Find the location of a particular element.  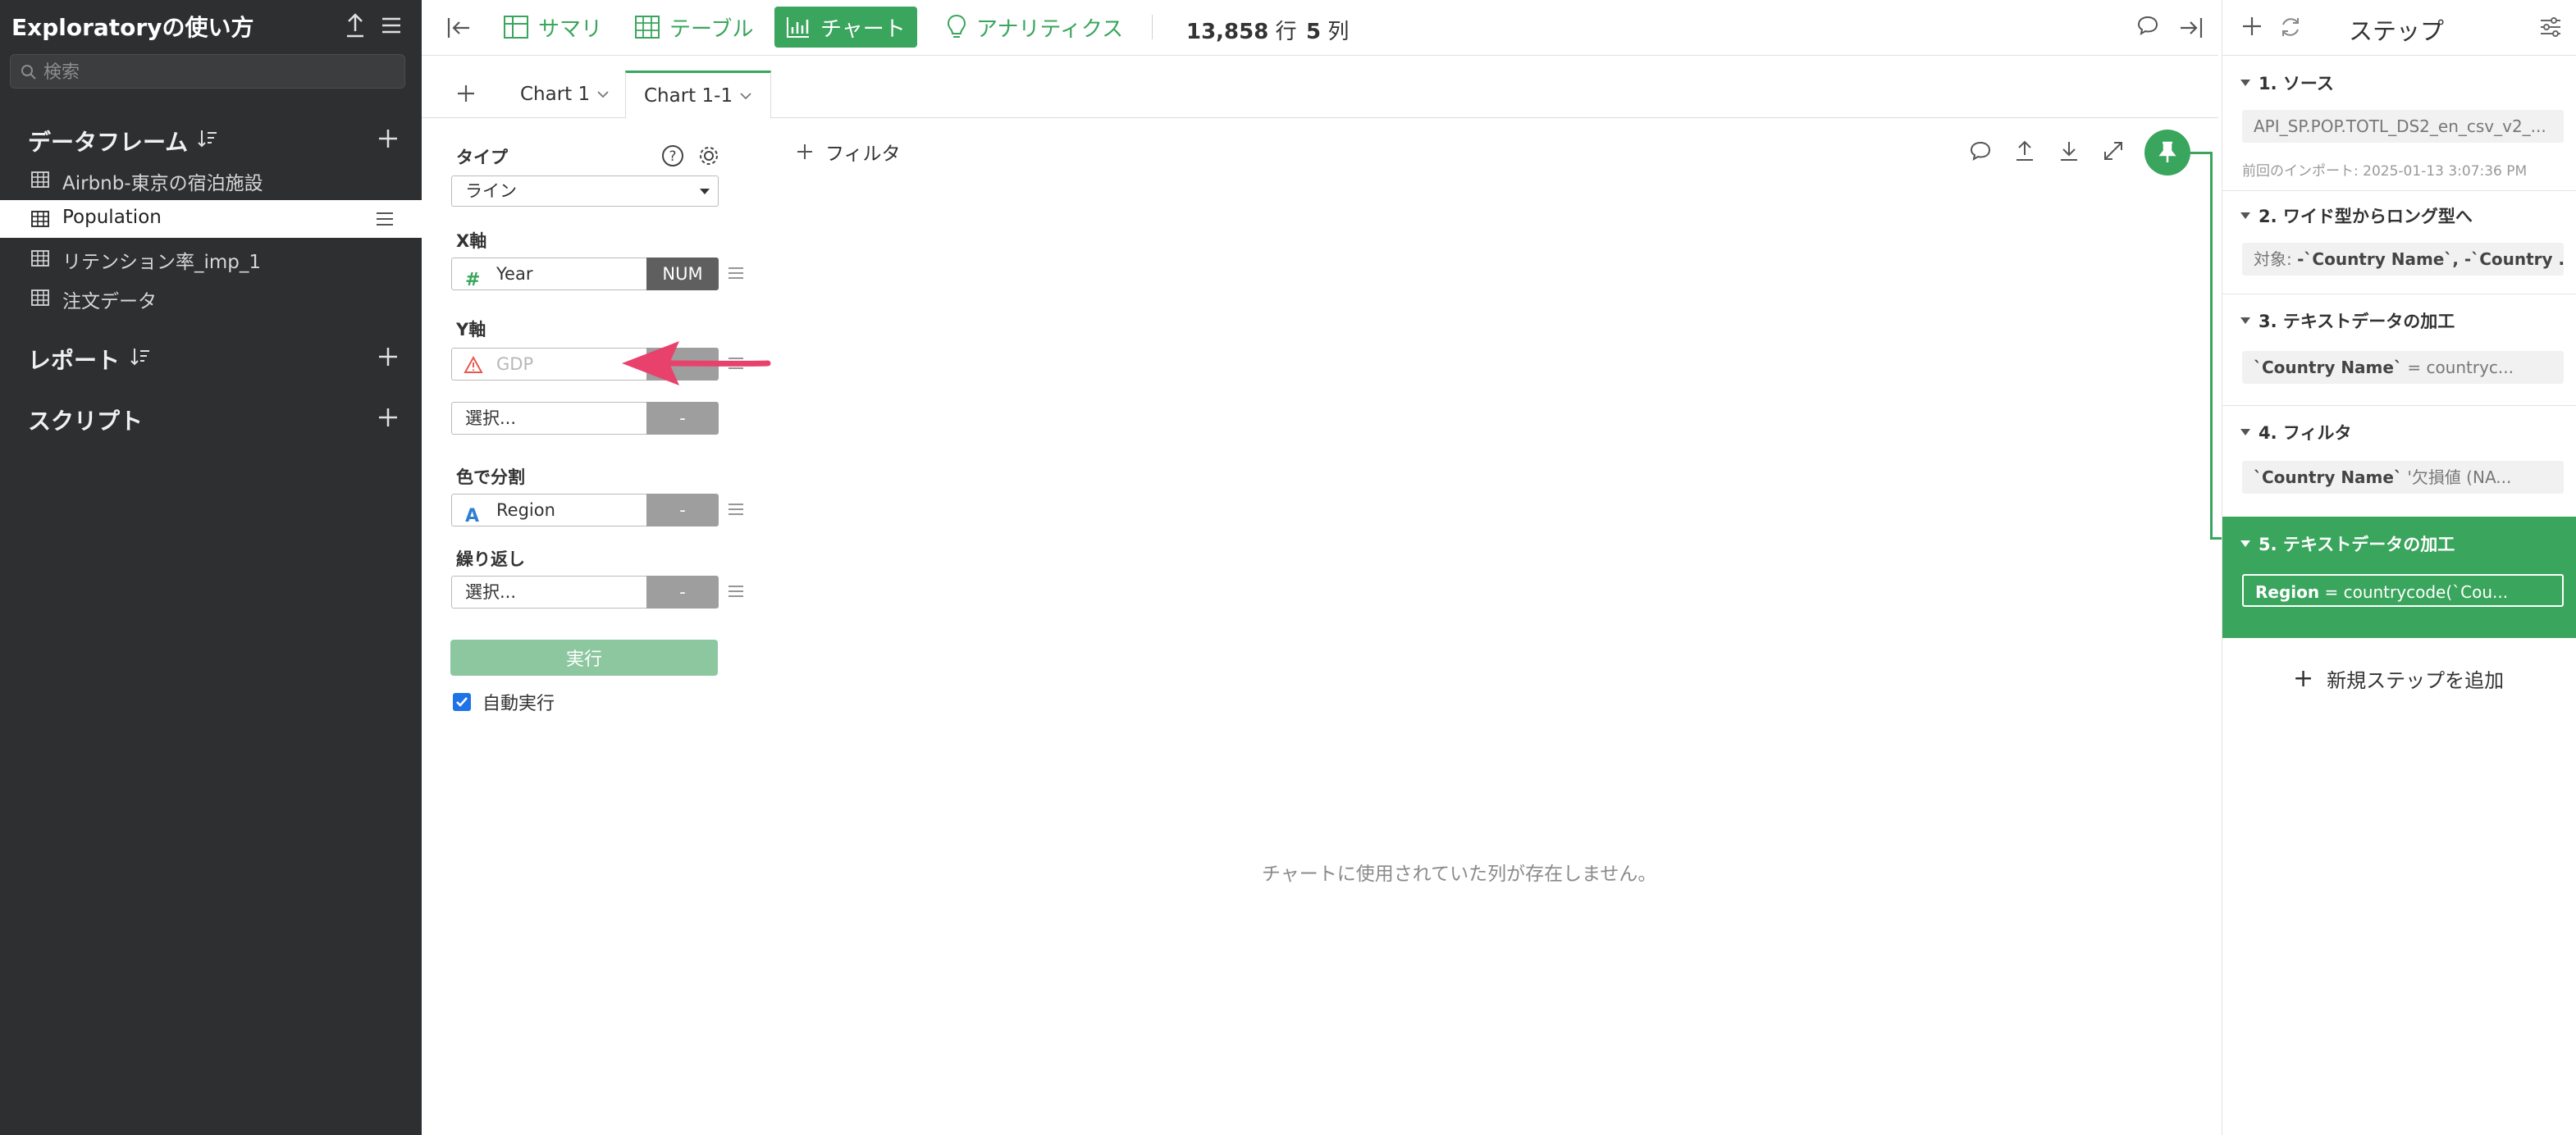

pin-button is located at coordinates (2167, 152).